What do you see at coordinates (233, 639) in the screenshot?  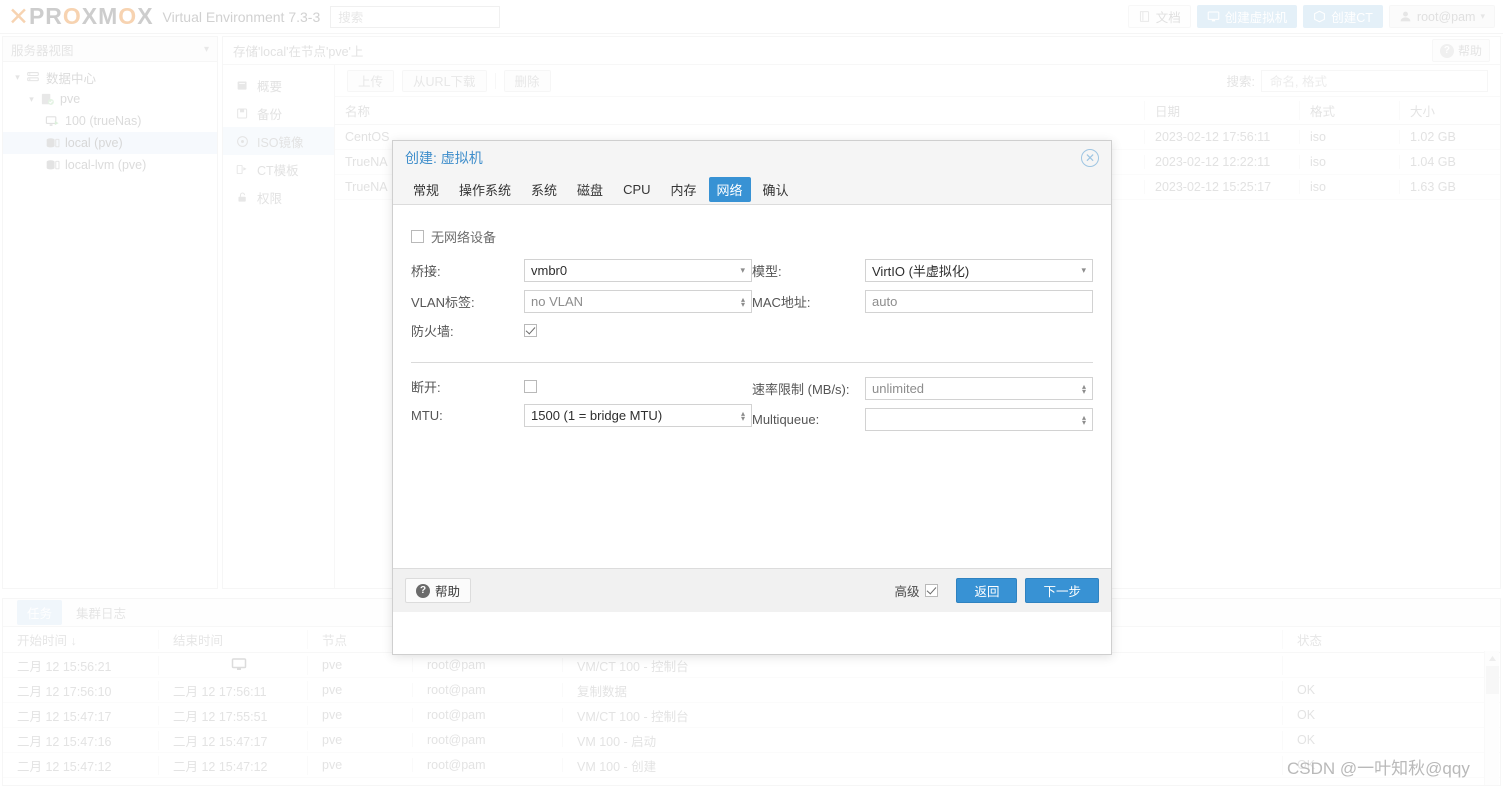 I see `column-header-end-time: 结束时间` at bounding box center [233, 639].